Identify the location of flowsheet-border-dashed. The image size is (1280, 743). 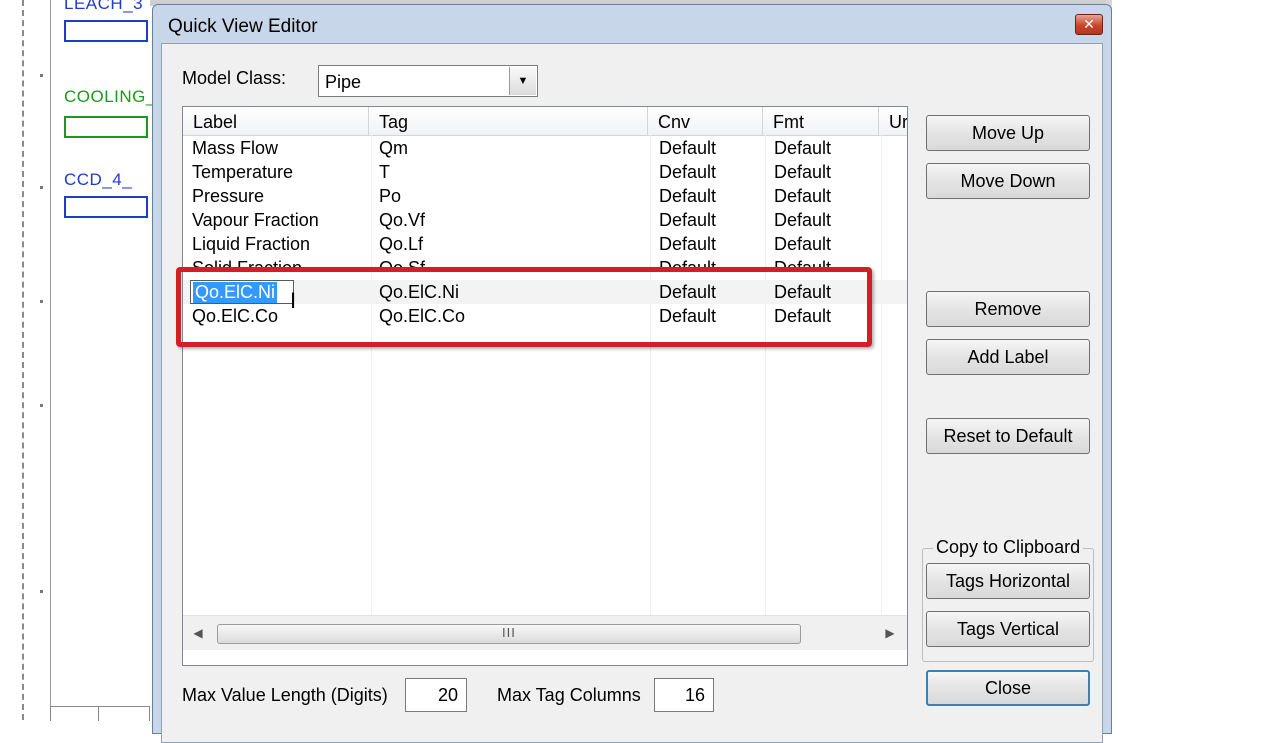
(23, 360).